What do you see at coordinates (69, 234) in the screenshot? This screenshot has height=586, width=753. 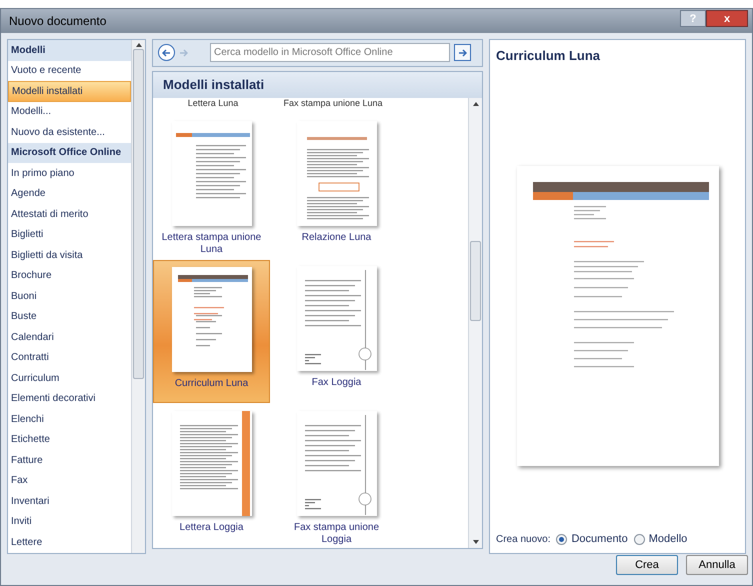 I see `sidebar-item: Biglietti` at bounding box center [69, 234].